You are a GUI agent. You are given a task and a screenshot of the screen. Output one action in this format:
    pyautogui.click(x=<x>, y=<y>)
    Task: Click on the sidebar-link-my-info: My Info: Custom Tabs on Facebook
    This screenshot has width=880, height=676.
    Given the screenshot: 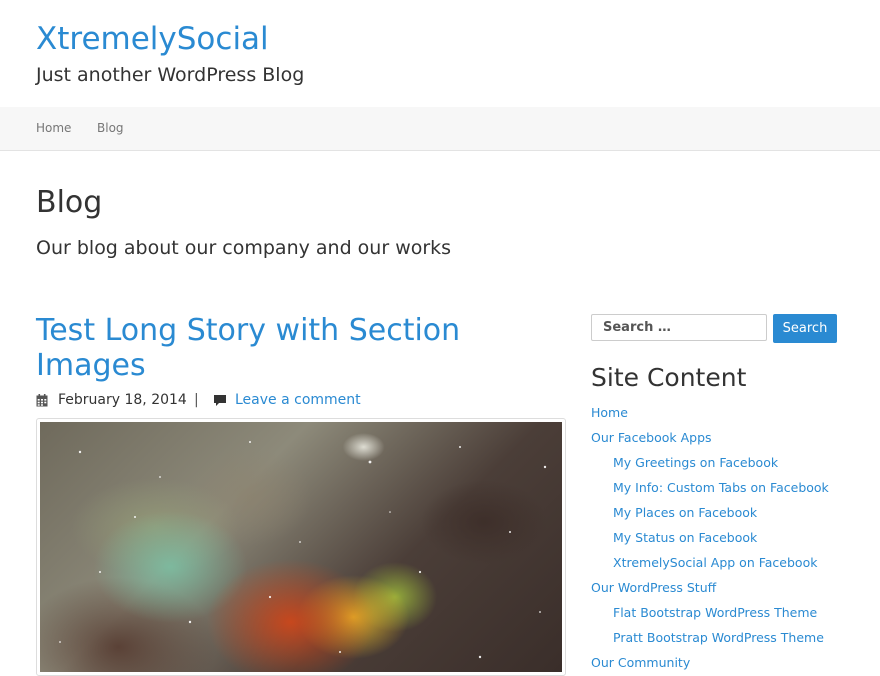 What is the action you would take?
    pyautogui.click(x=721, y=487)
    